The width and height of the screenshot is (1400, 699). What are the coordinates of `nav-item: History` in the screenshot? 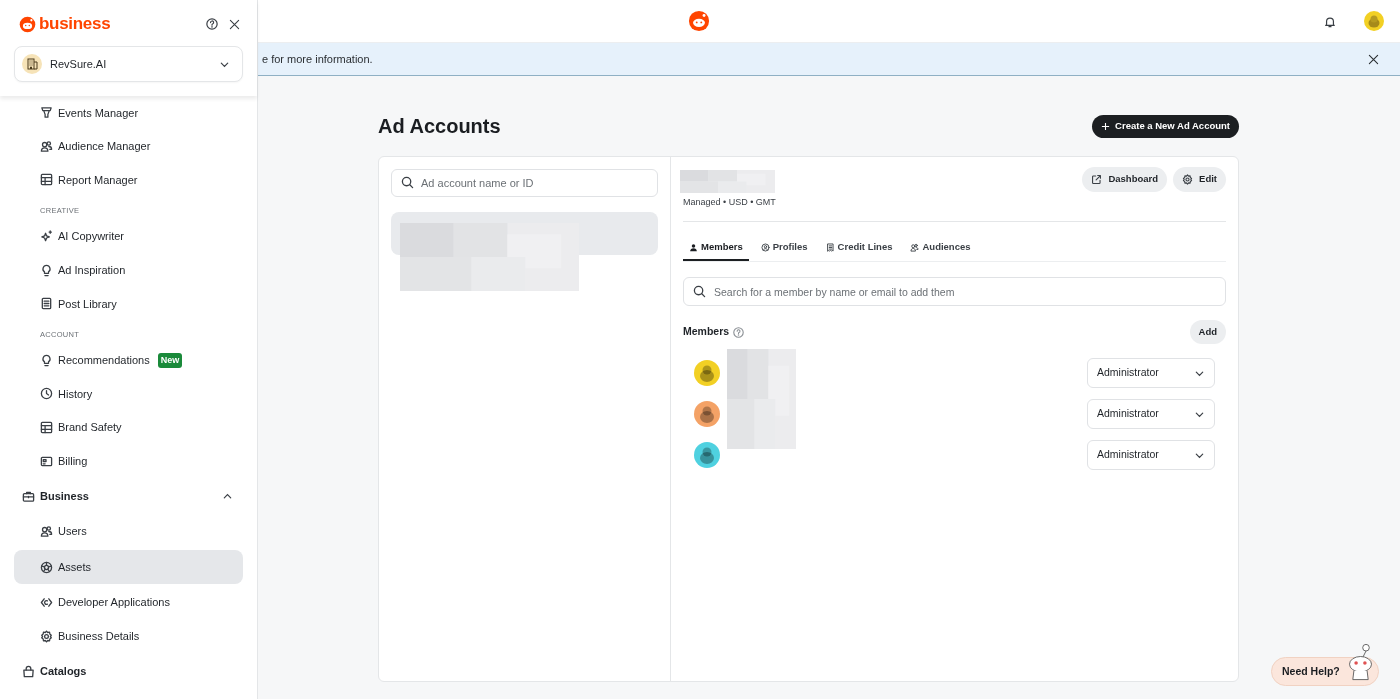 It's located at (128, 394).